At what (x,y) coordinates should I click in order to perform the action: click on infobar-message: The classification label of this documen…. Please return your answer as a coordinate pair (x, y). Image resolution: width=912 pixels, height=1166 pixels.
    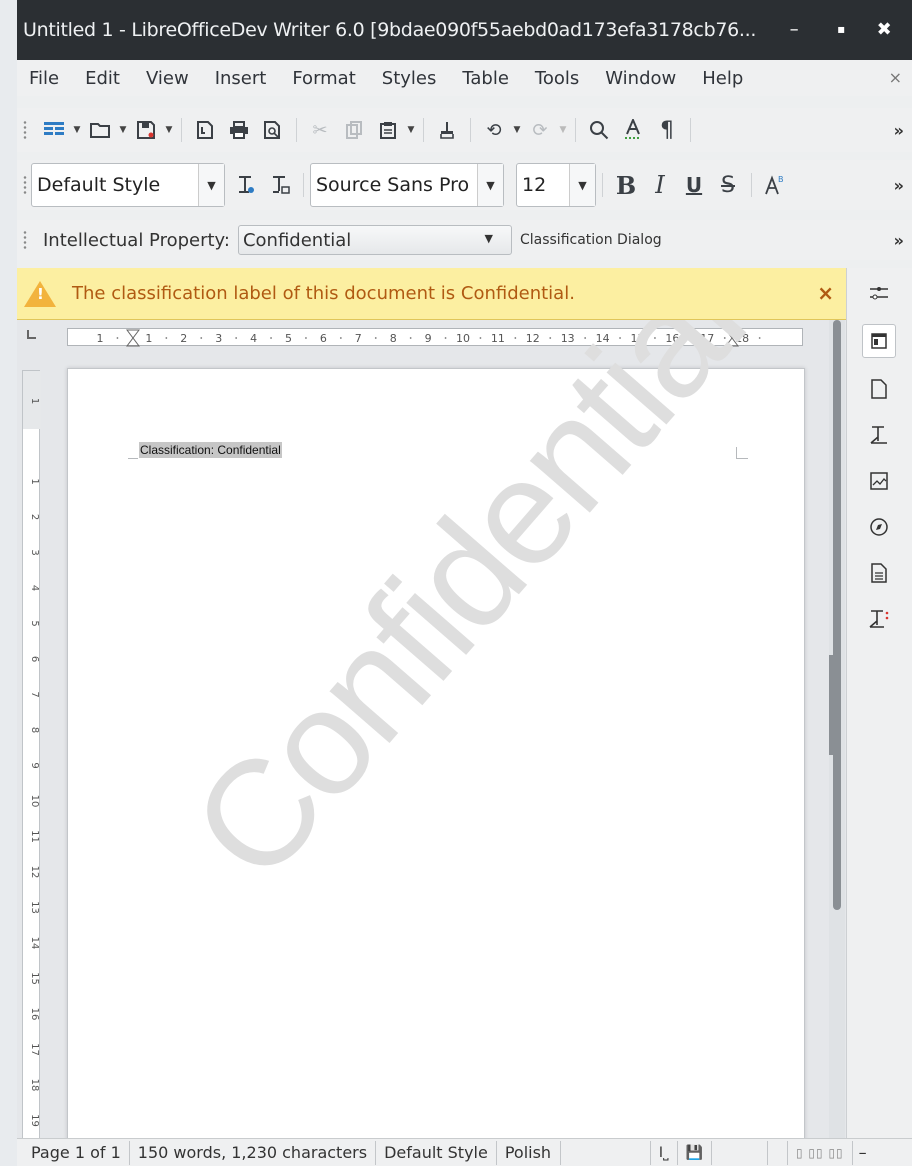
    Looking at the image, I should click on (323, 293).